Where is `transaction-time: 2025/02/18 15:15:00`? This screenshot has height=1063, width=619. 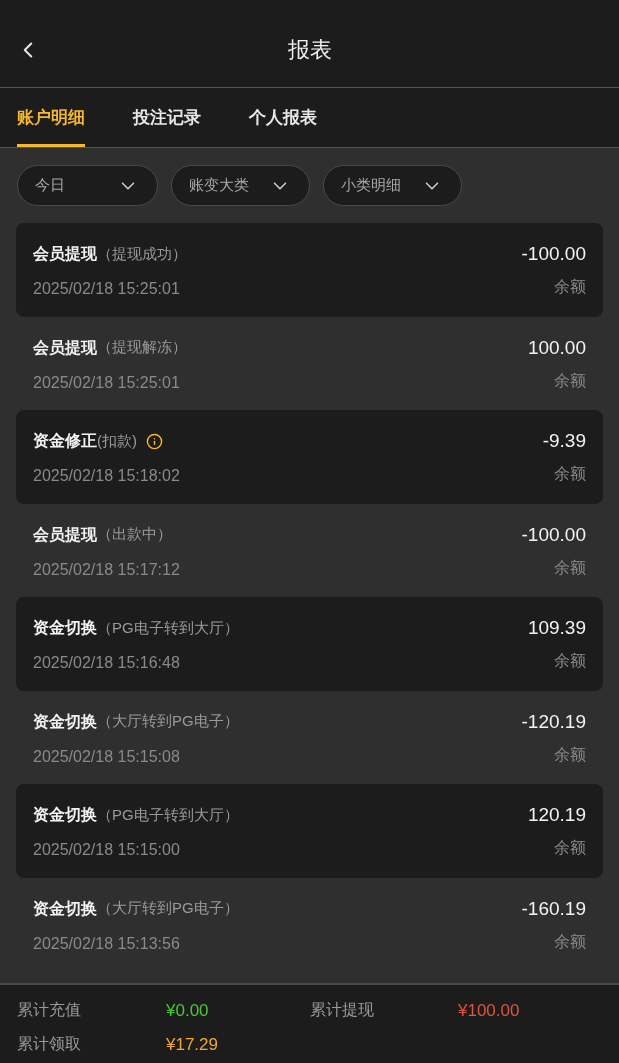
transaction-time: 2025/02/18 15:15:00 is located at coordinates (107, 850).